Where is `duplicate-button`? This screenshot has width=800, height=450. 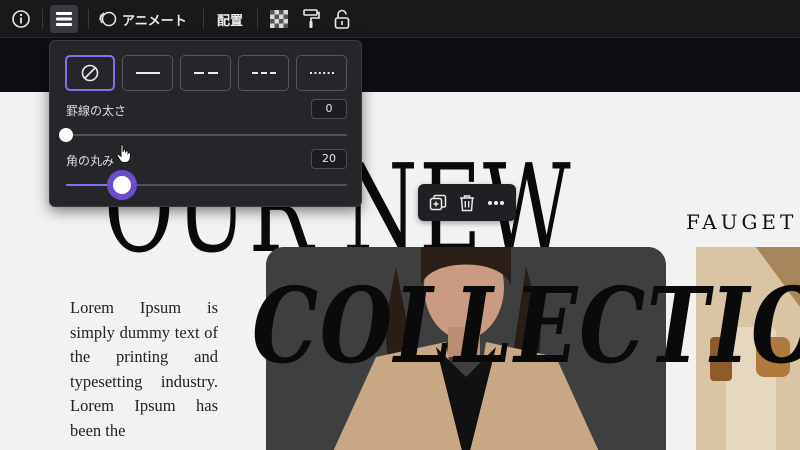 duplicate-button is located at coordinates (438, 203).